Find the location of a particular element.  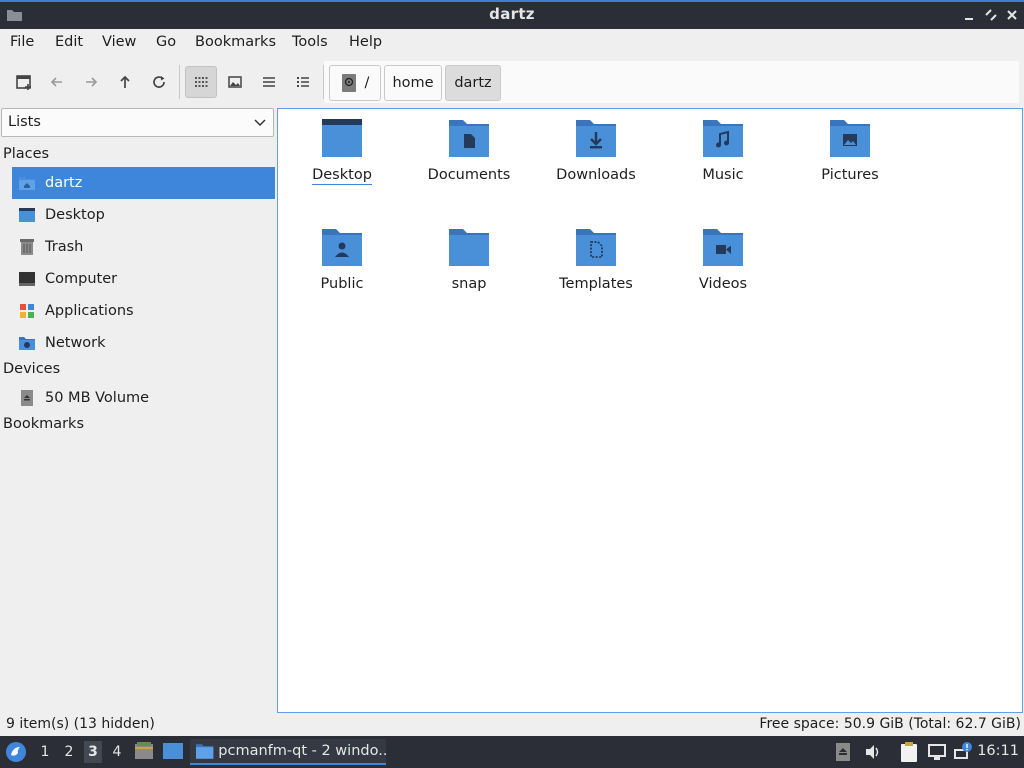

sidebar-mode-select: Lists is located at coordinates (137, 122).